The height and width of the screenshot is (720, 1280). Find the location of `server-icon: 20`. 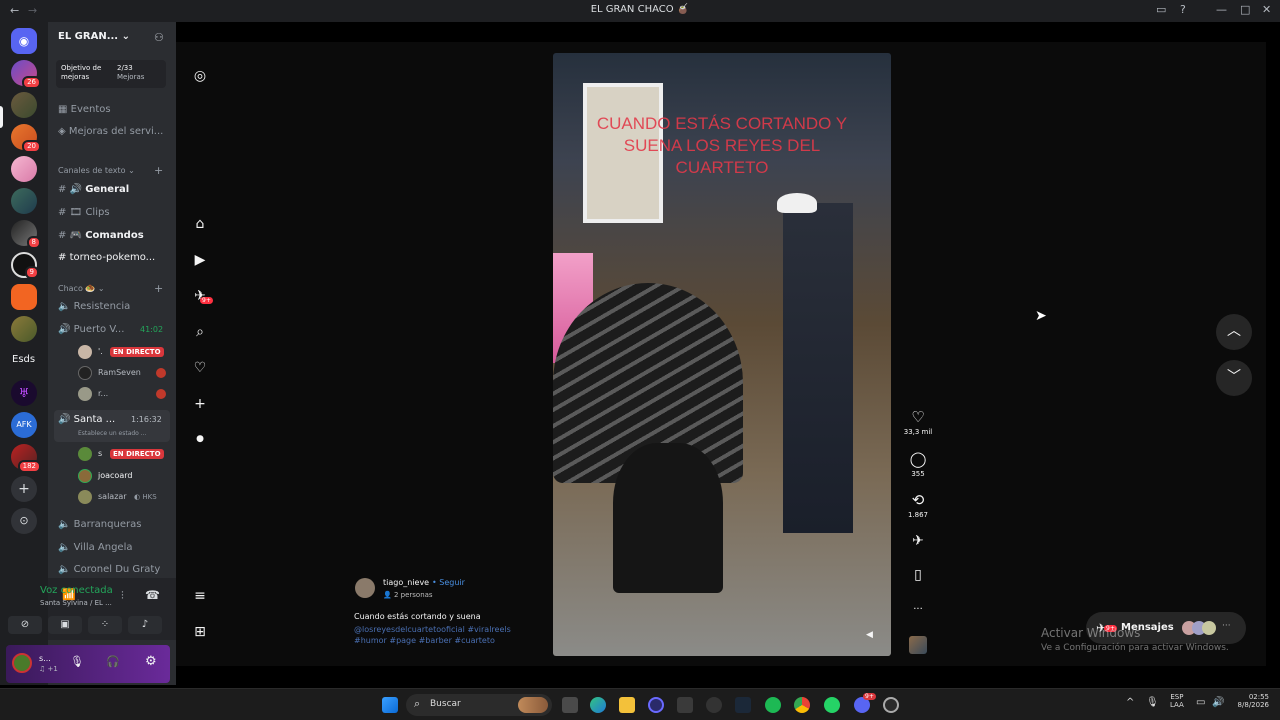

server-icon: 20 is located at coordinates (26, 138).